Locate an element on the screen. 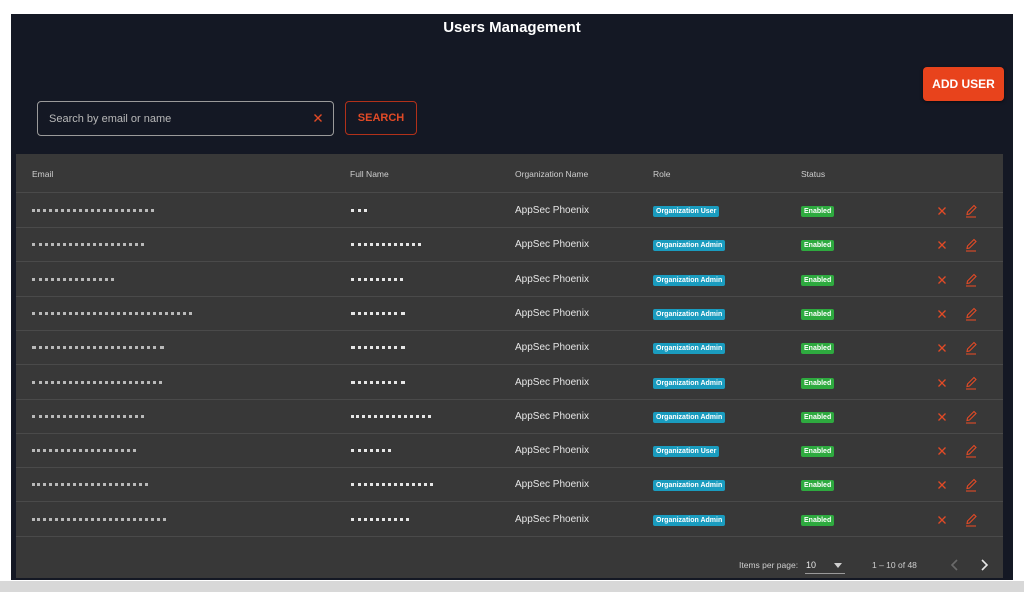 Image resolution: width=1024 pixels, height=592 pixels. column-header-status: Status is located at coordinates (813, 174).